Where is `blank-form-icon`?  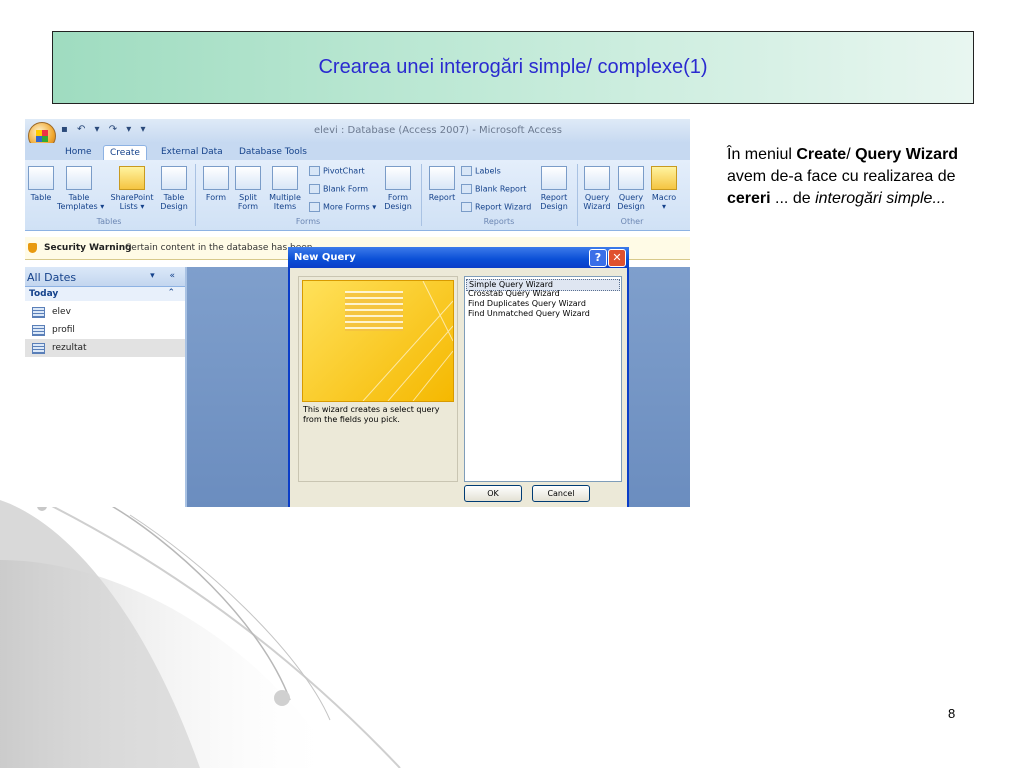
blank-form-icon is located at coordinates (314, 189).